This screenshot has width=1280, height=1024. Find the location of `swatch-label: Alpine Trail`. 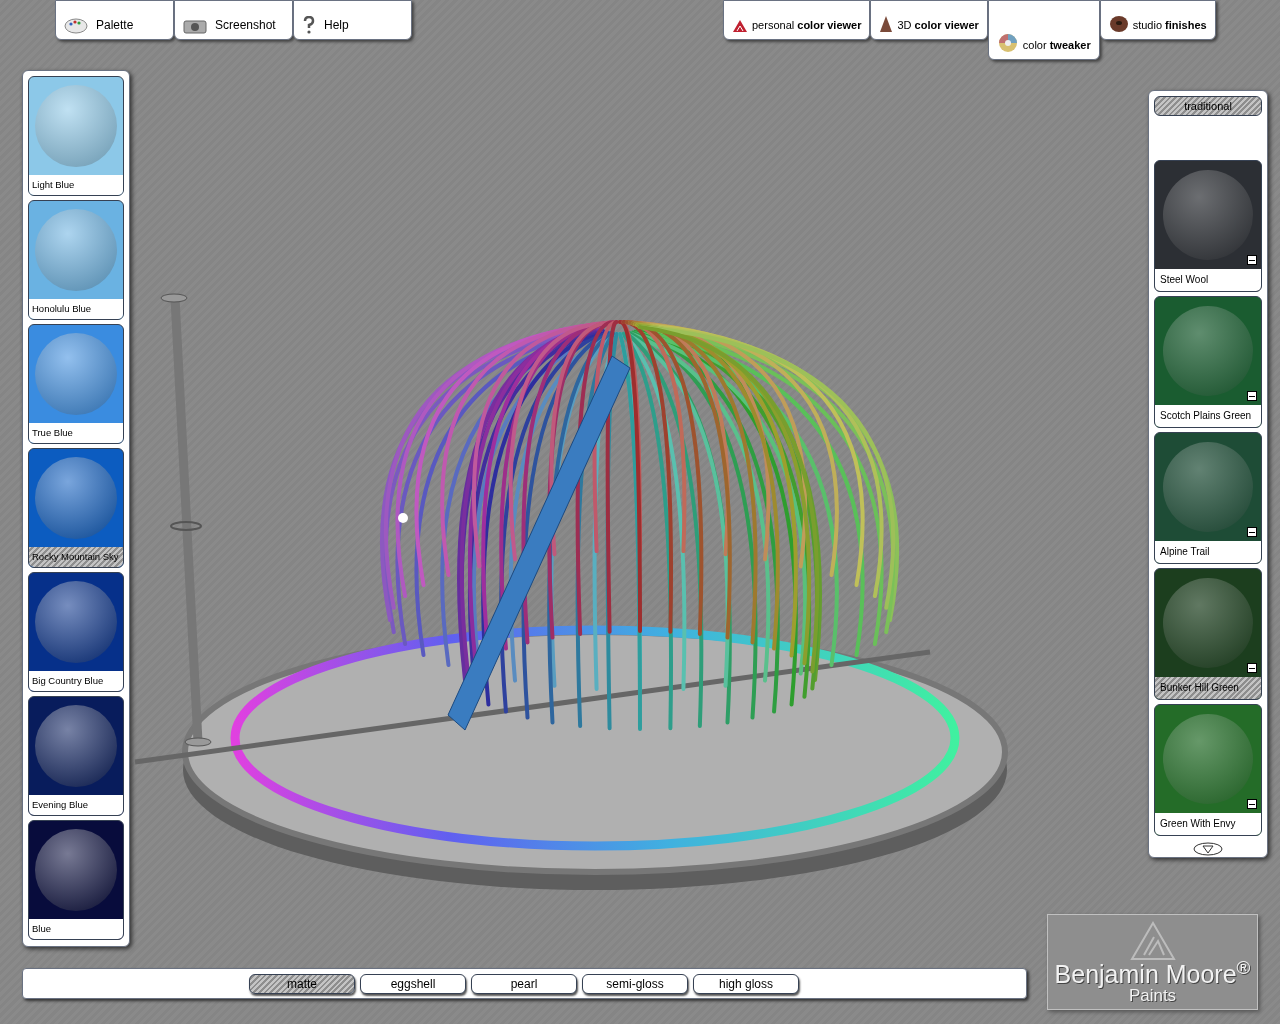

swatch-label: Alpine Trail is located at coordinates (1208, 552).